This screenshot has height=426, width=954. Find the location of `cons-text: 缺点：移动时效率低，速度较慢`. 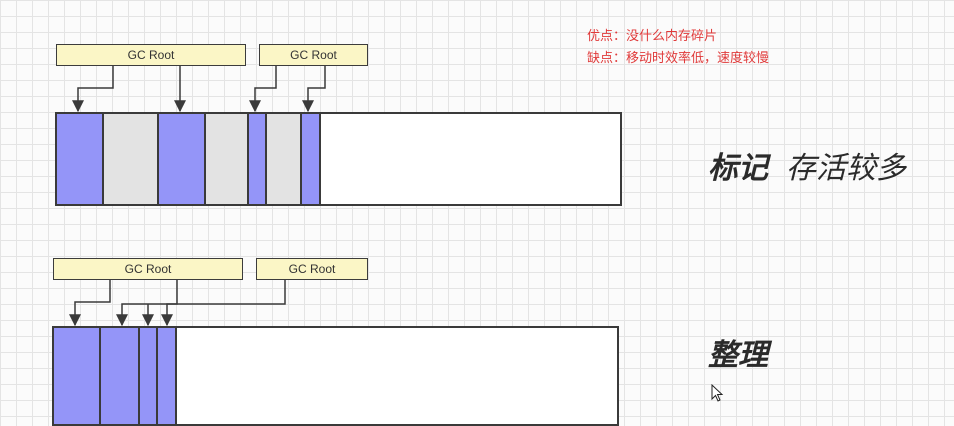

cons-text: 缺点：移动时效率低，速度较慢 is located at coordinates (678, 58).